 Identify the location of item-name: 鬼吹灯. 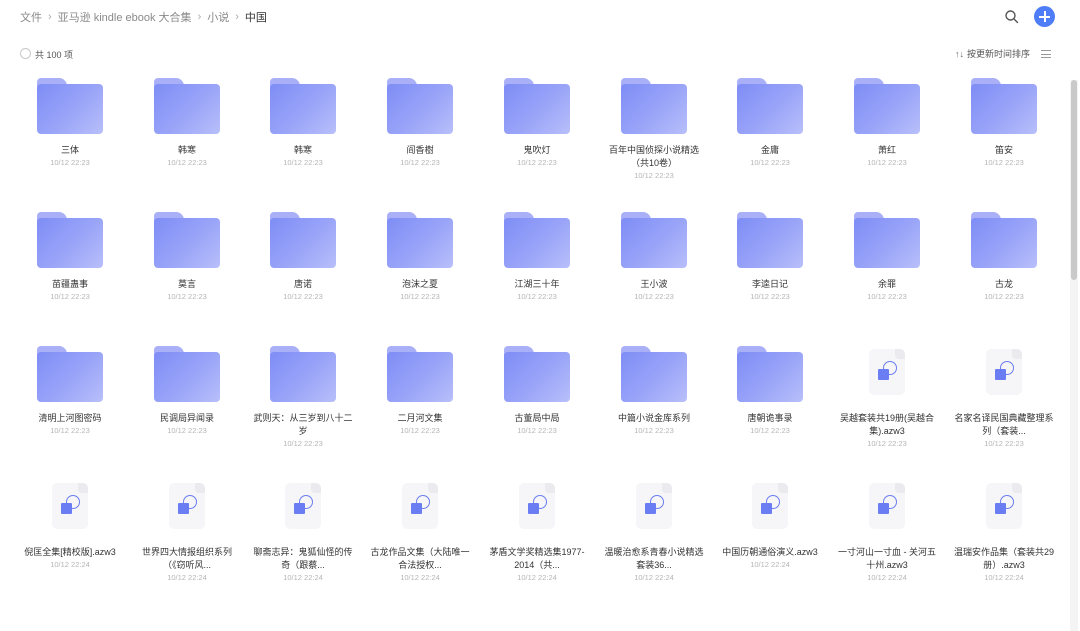
(537, 150).